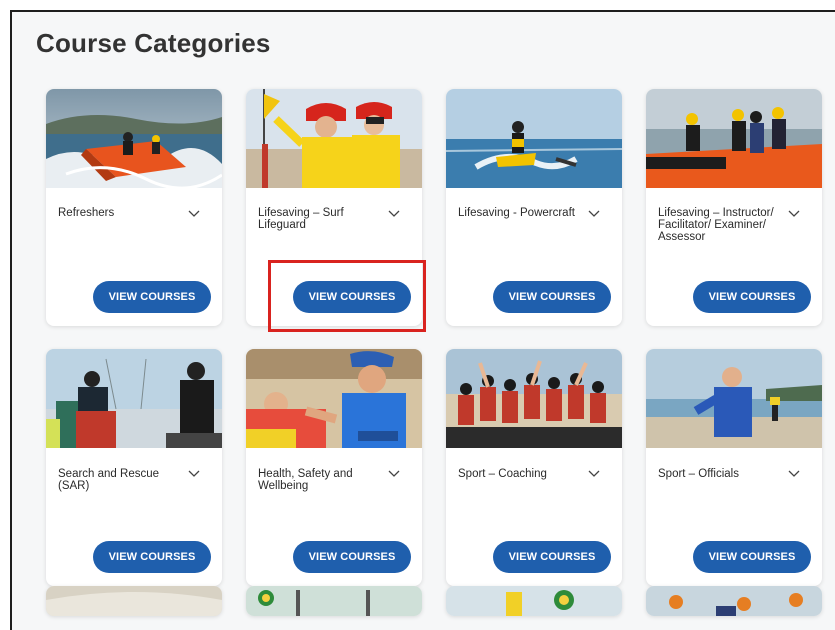  I want to click on category-card-sport-officials: Sport – Officials VIEW COURSES, so click(734, 467).